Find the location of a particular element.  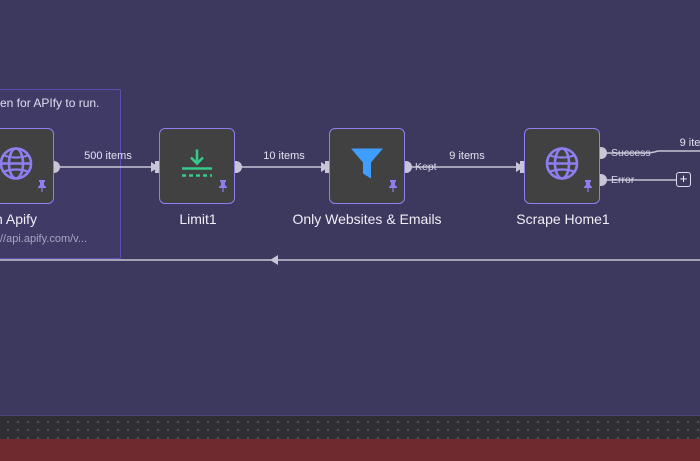

node-label: n Apify is located at coordinates (19, 219).